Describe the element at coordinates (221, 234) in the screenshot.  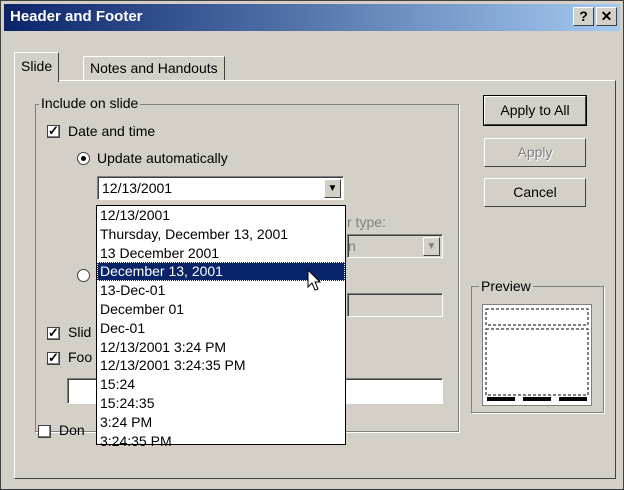
I see `date-format-option: Thursday, December 13, 2001` at that location.